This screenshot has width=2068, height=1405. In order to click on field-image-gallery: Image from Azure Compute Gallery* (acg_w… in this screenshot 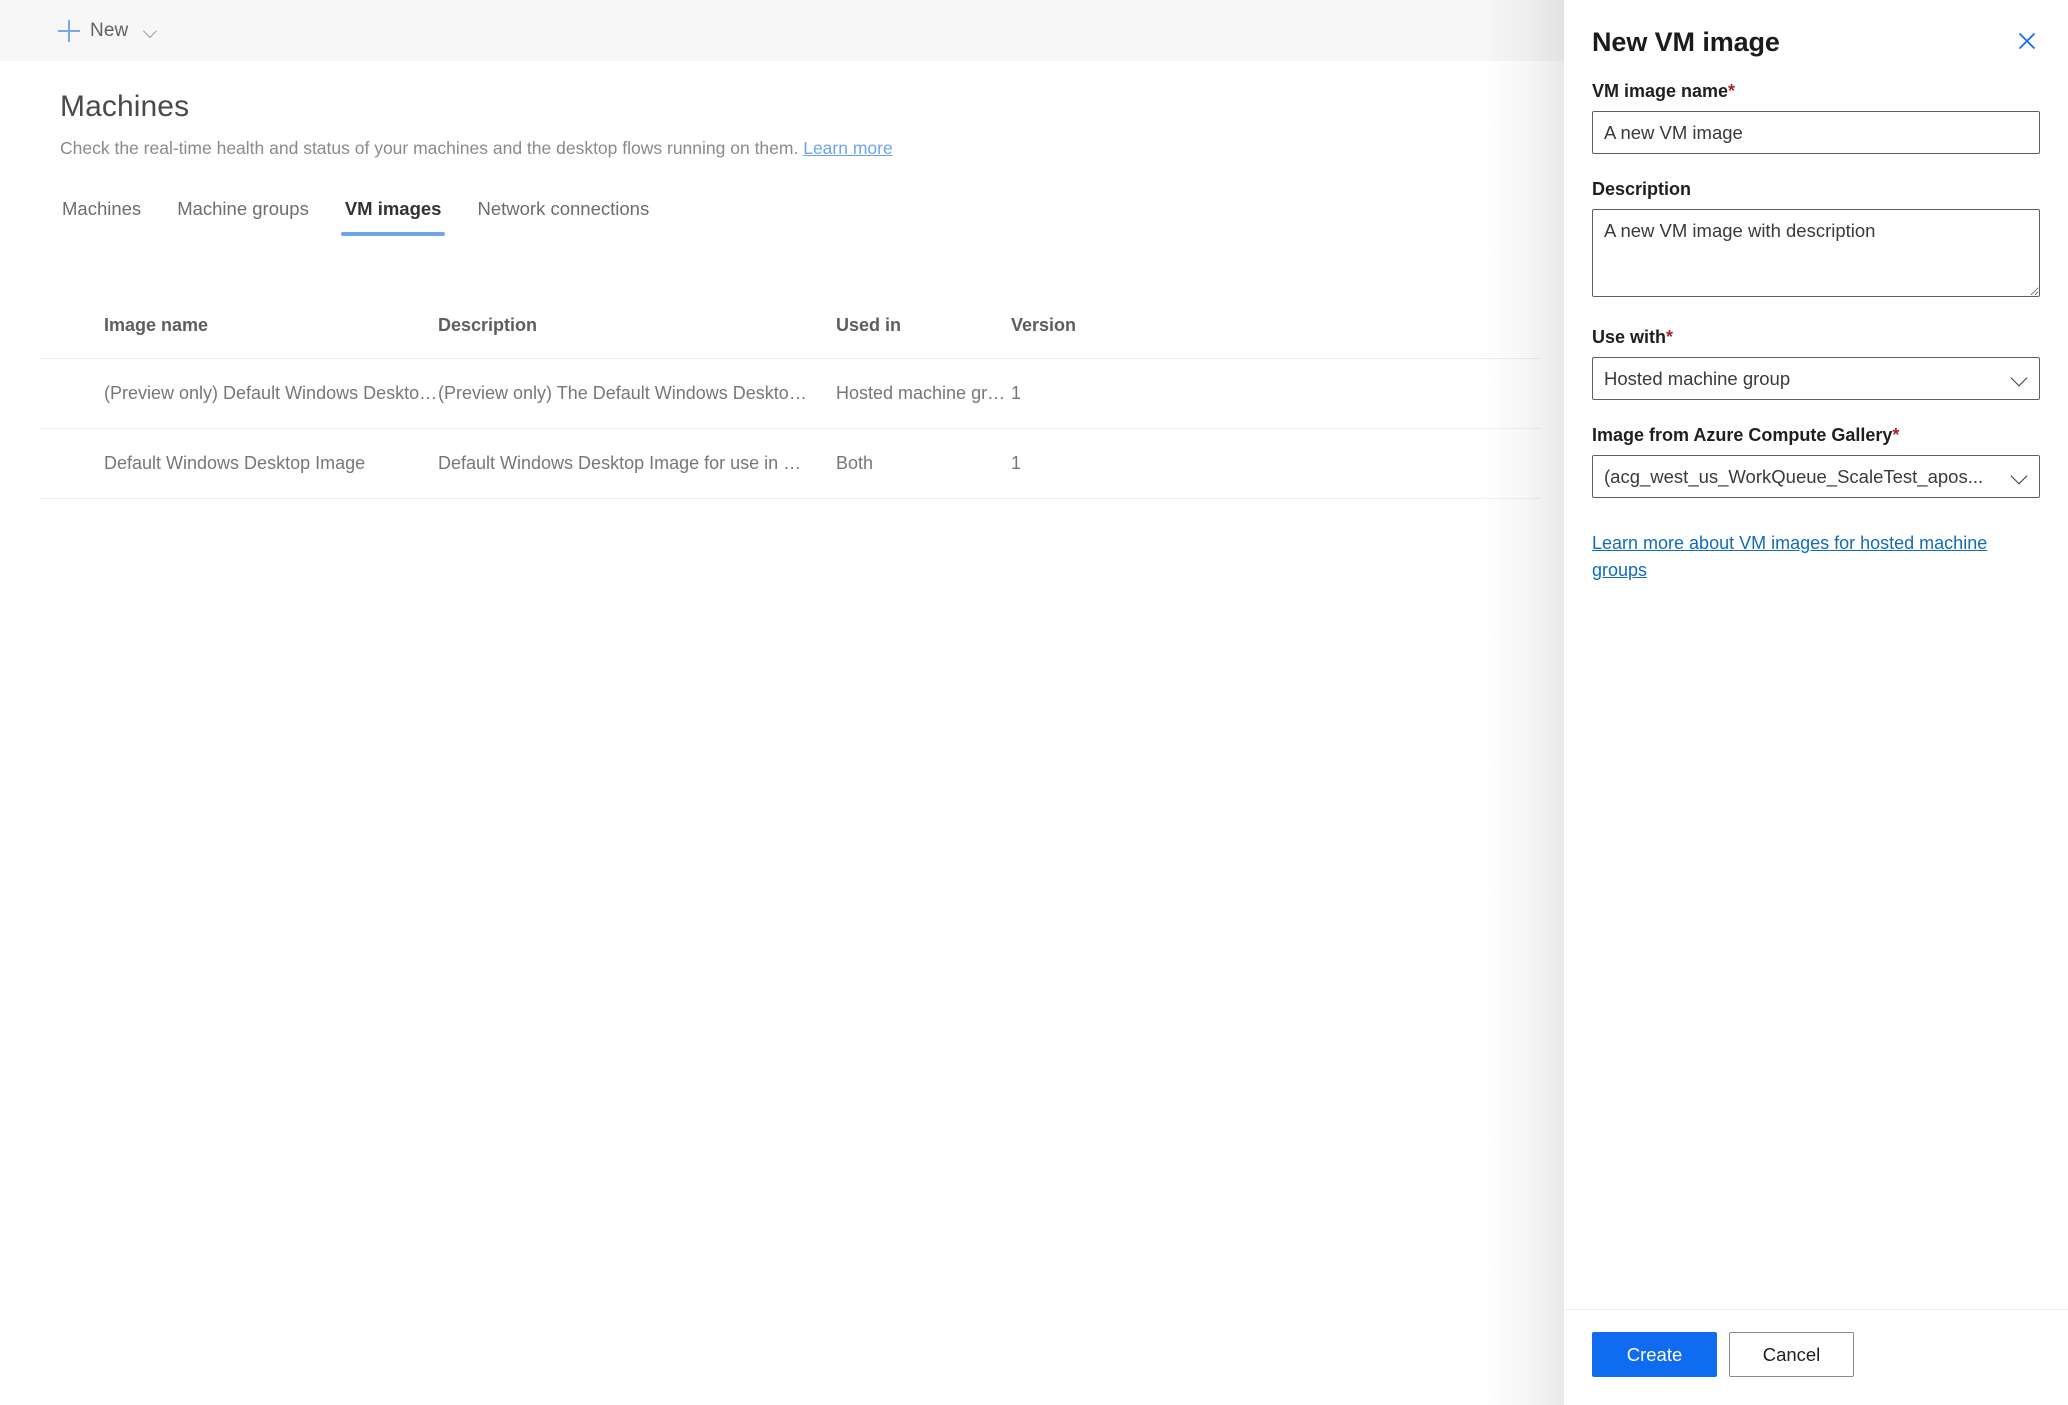, I will do `click(1816, 460)`.